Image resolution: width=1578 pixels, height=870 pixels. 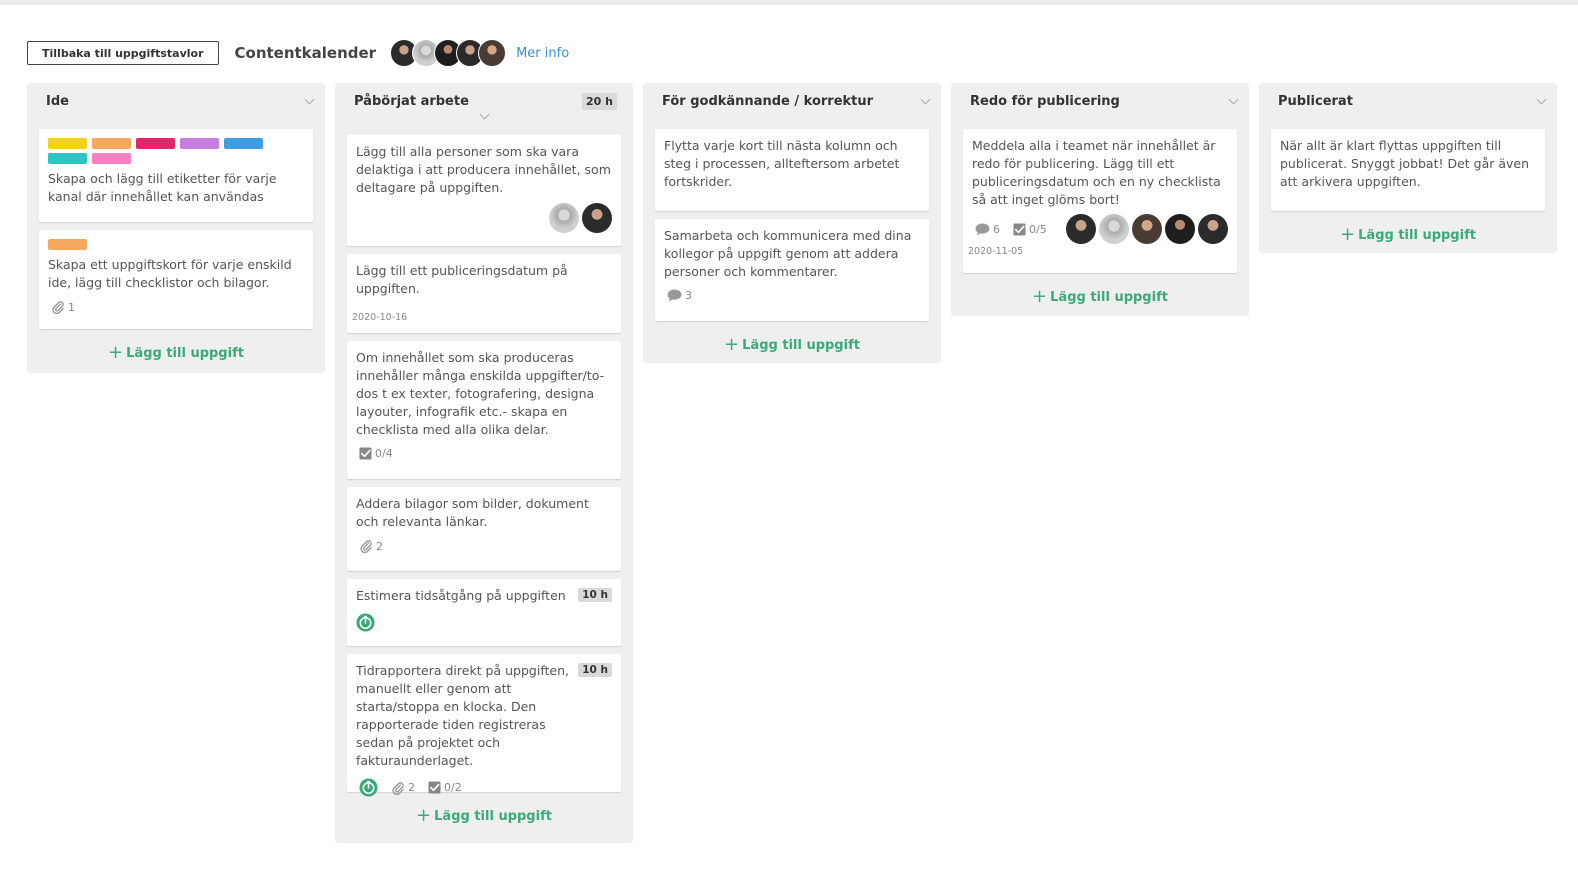 I want to click on checklist-indicator: 0/5, so click(x=1028, y=229).